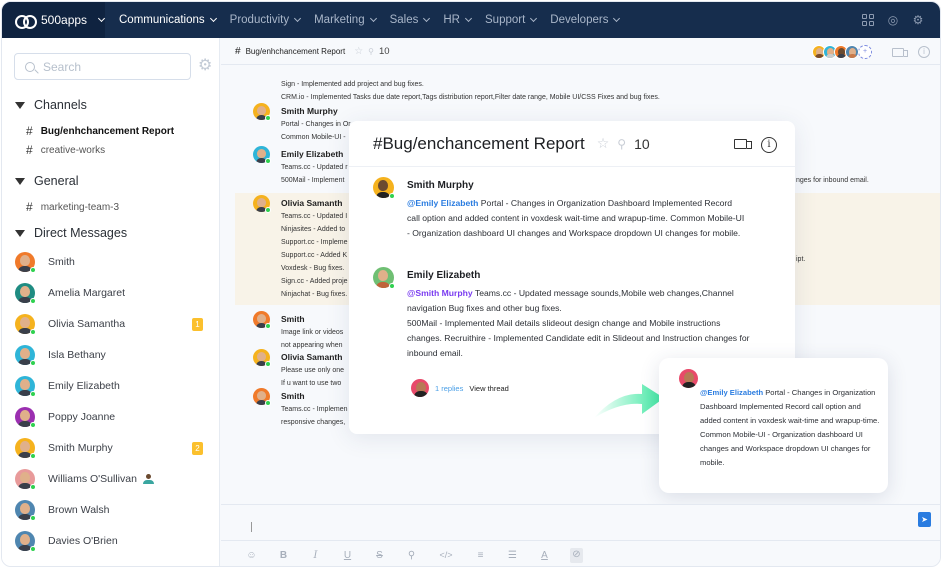  I want to click on sender-name: Emily Elizabeth, so click(444, 275).